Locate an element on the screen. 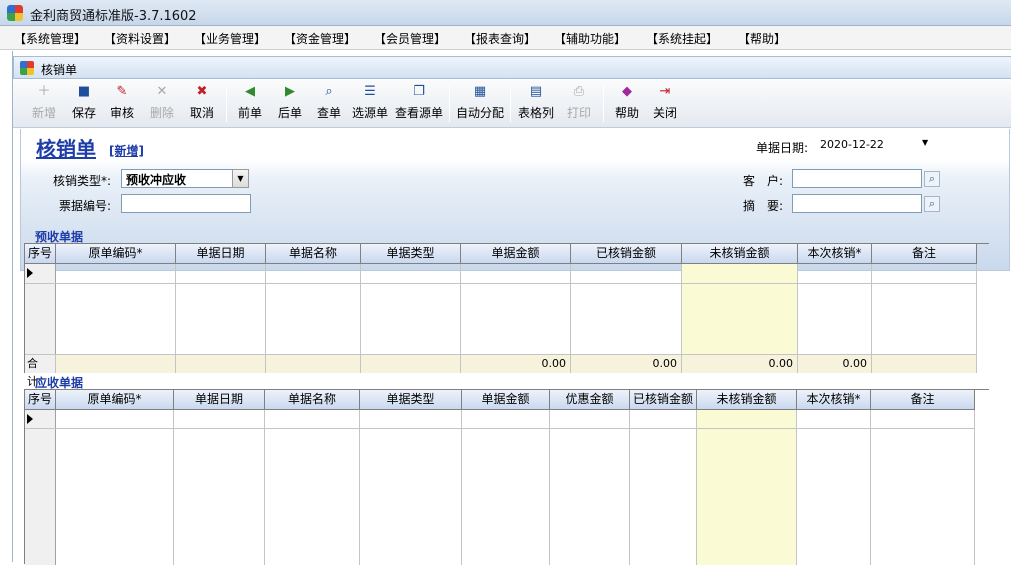  ticket-number-input is located at coordinates (186, 203).